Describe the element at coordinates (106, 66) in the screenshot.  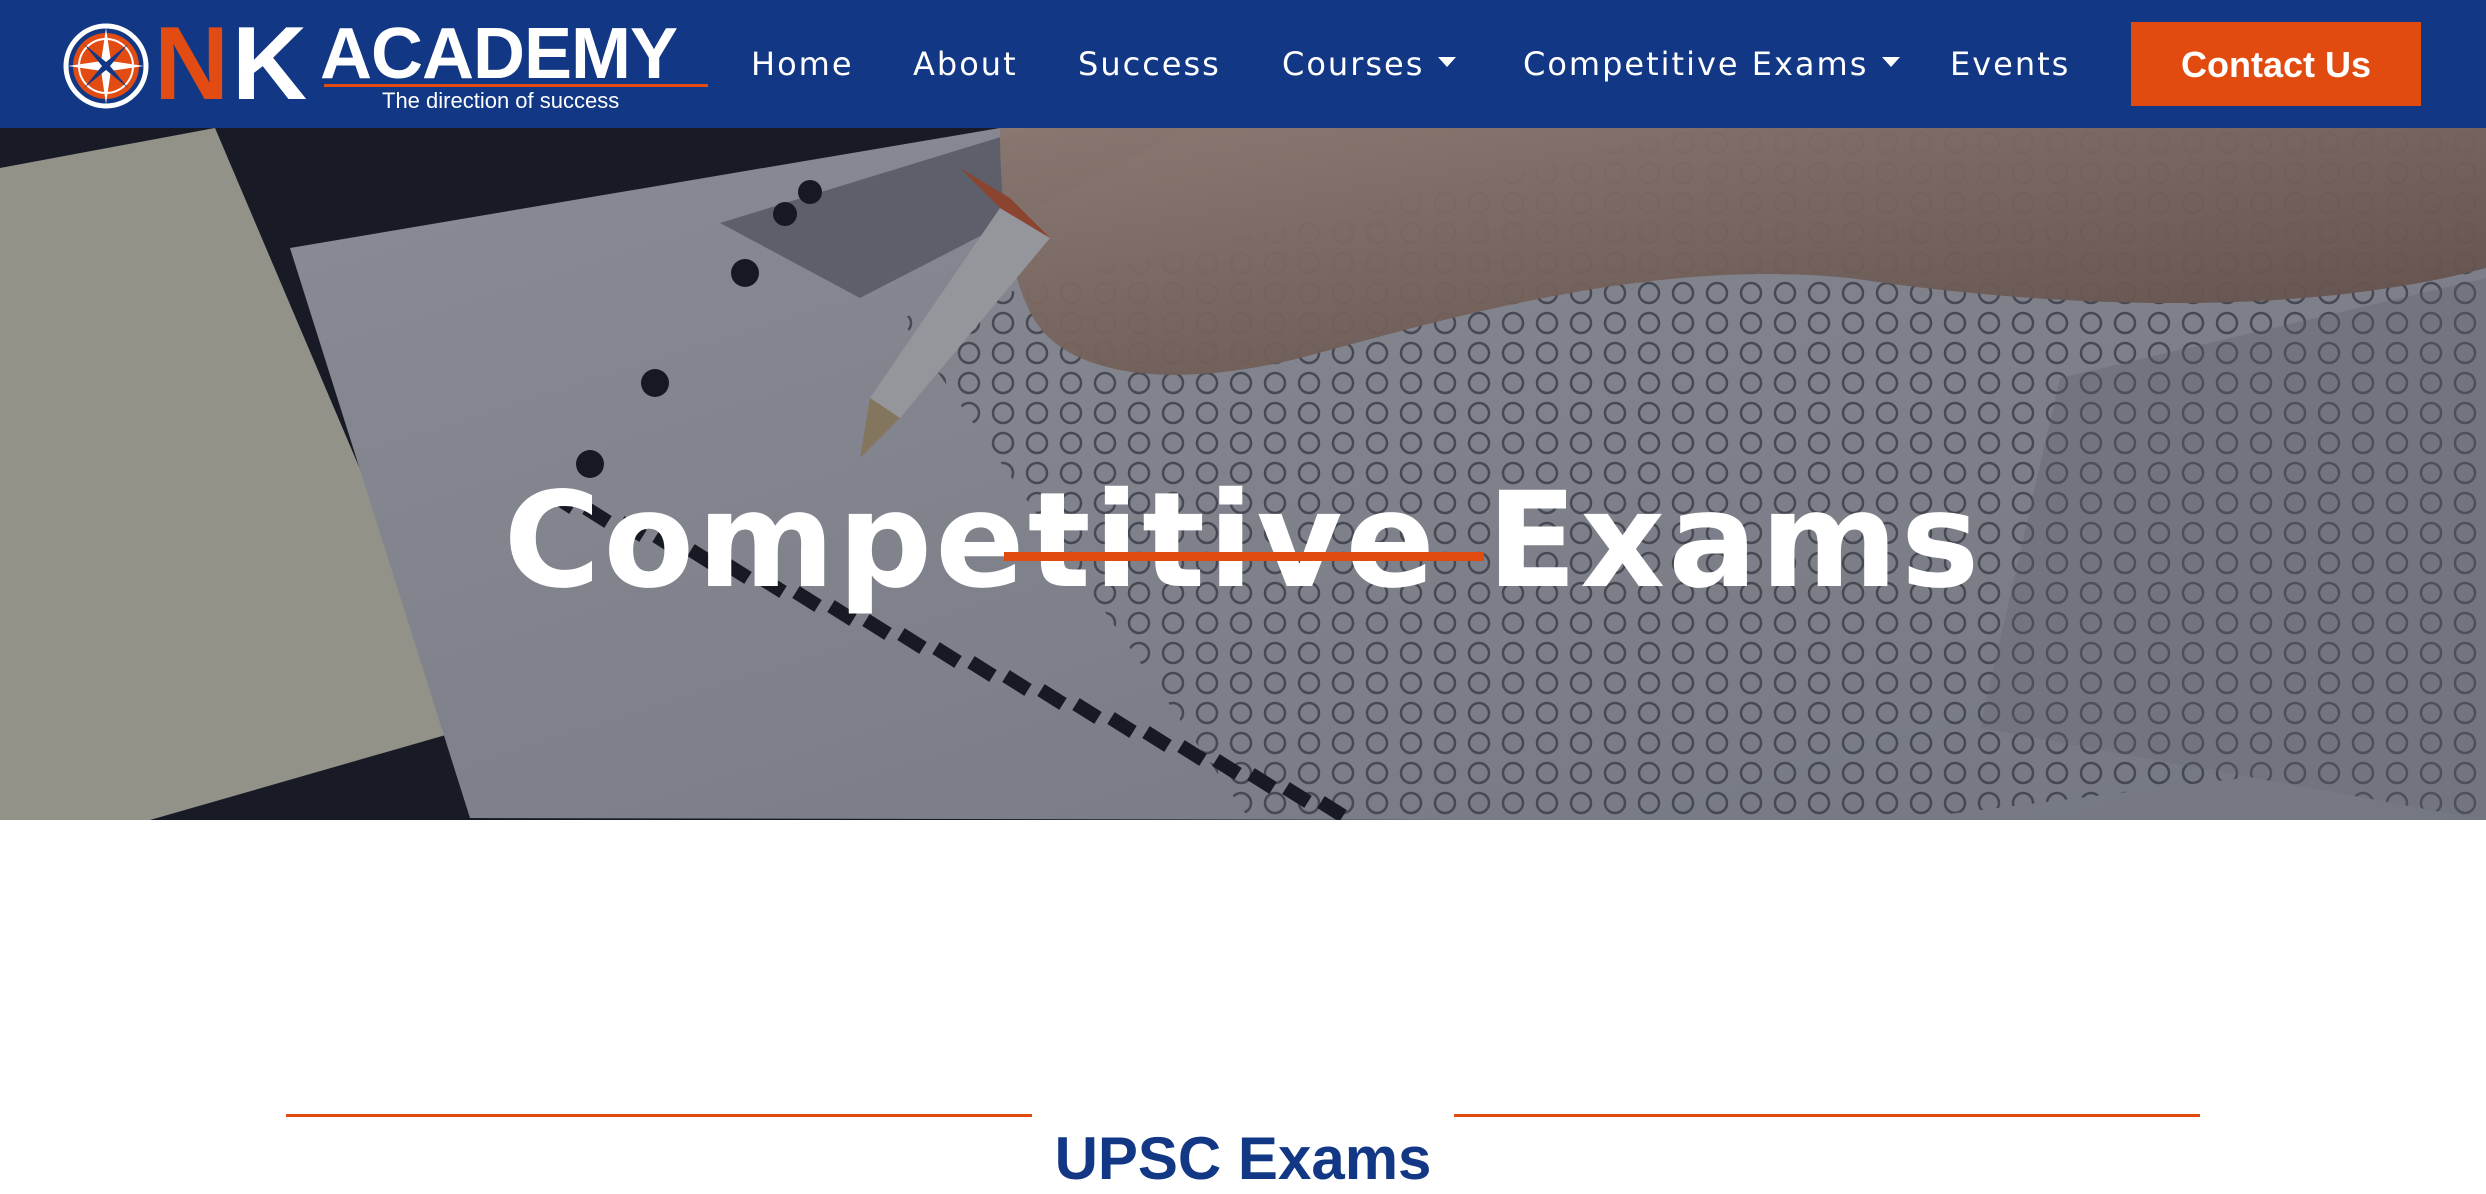
I see `compass-emblem-icon` at that location.